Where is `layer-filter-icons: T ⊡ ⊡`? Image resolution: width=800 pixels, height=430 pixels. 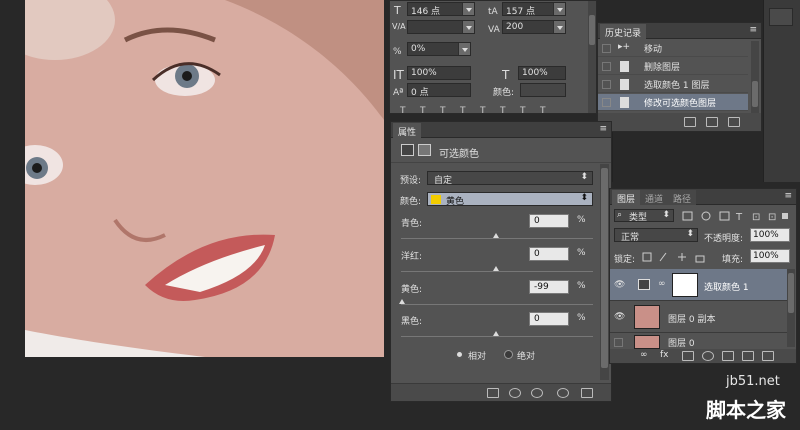
layer-filter-icons: T ⊡ ⊡ is located at coordinates (737, 216).